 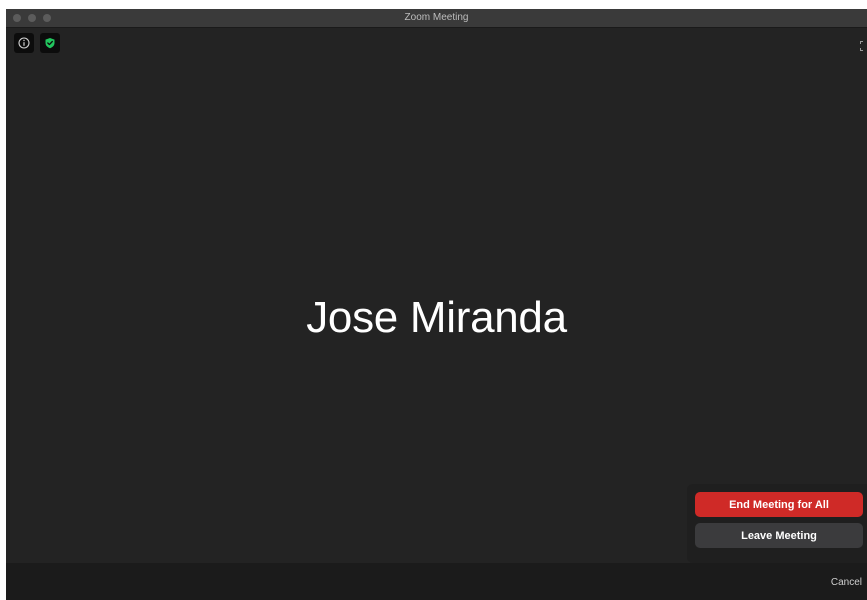 I want to click on security-button, so click(x=50, y=43).